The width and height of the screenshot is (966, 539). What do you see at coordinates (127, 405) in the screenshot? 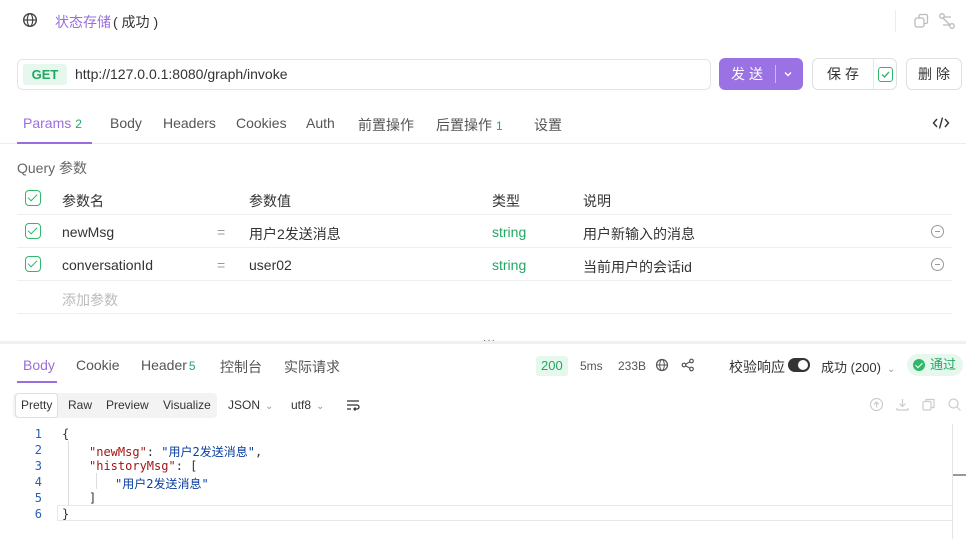
I see `format-preview: Preview` at bounding box center [127, 405].